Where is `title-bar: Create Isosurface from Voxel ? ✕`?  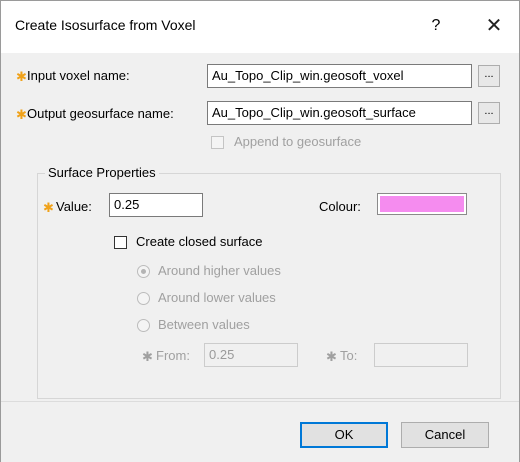 title-bar: Create Isosurface from Voxel ? ✕ is located at coordinates (260, 27).